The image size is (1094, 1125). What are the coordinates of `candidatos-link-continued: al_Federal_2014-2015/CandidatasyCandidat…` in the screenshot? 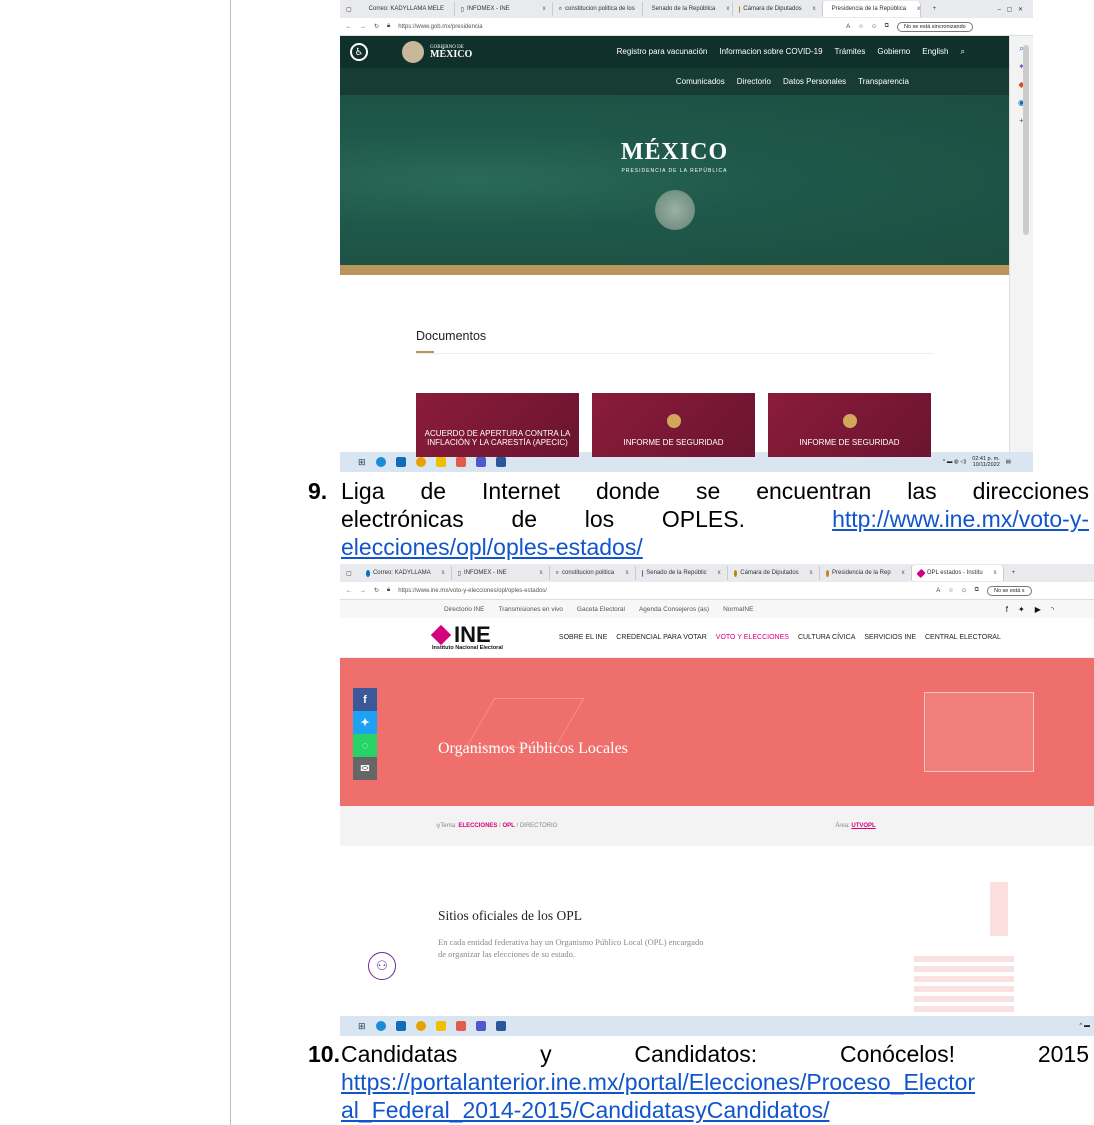 It's located at (585, 1110).